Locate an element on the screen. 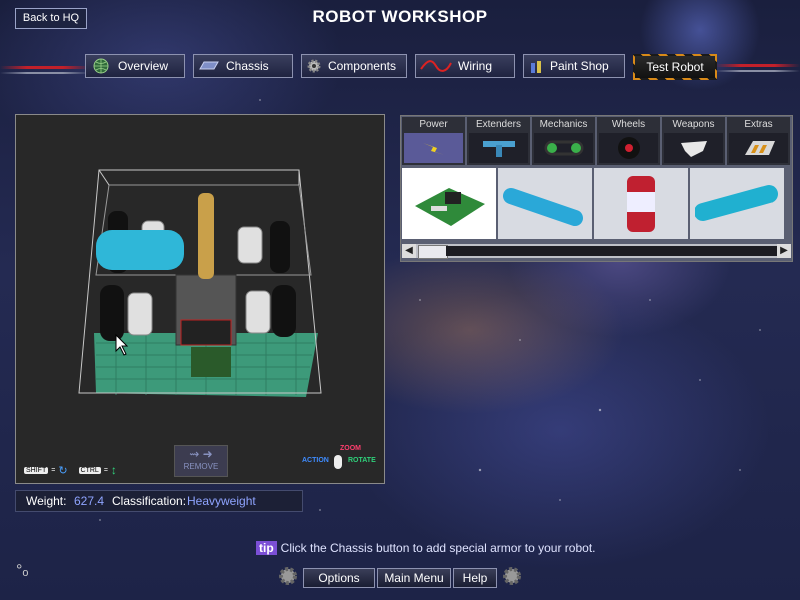 The width and height of the screenshot is (800, 600). tab-wiring: Wiring is located at coordinates (465, 66).